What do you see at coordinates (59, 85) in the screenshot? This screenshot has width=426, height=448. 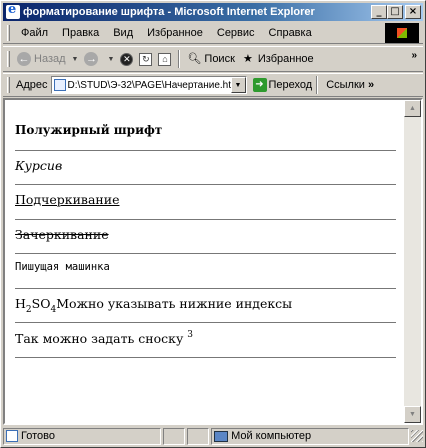 I see `page-icon` at bounding box center [59, 85].